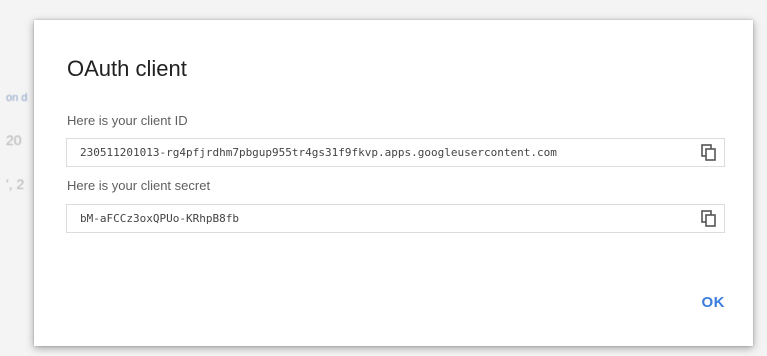 This screenshot has height=356, width=767. I want to click on client-secret-field: bM-aFCCz3oxQPUo-KRhpB8fb, so click(395, 218).